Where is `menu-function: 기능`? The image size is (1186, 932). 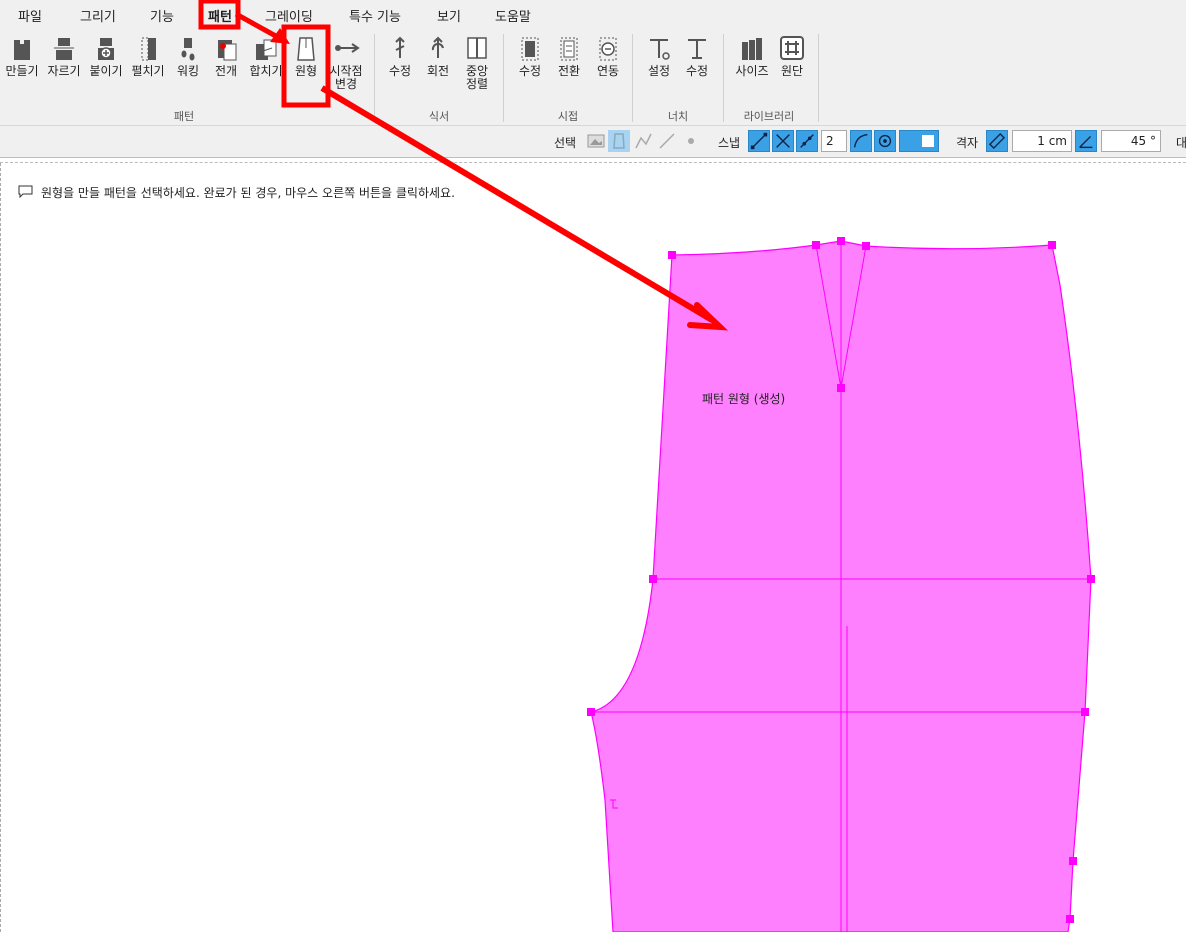 menu-function: 기능 is located at coordinates (162, 15).